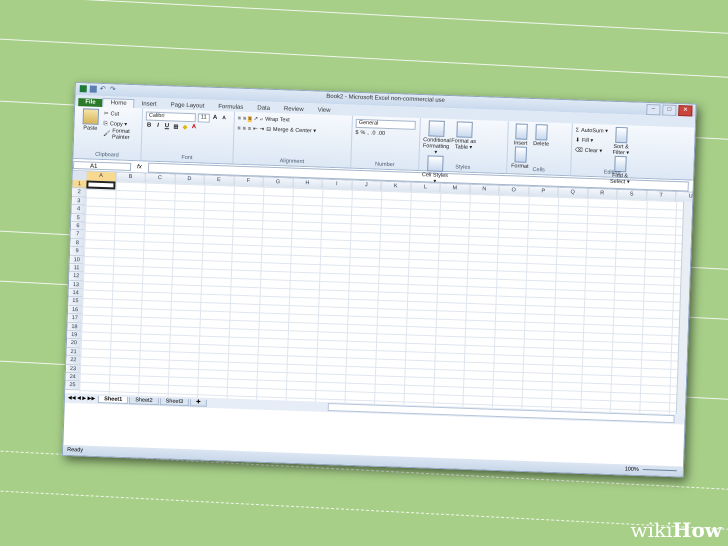 The height and width of the screenshot is (546, 728). I want to click on row-header: 25, so click(72, 386).